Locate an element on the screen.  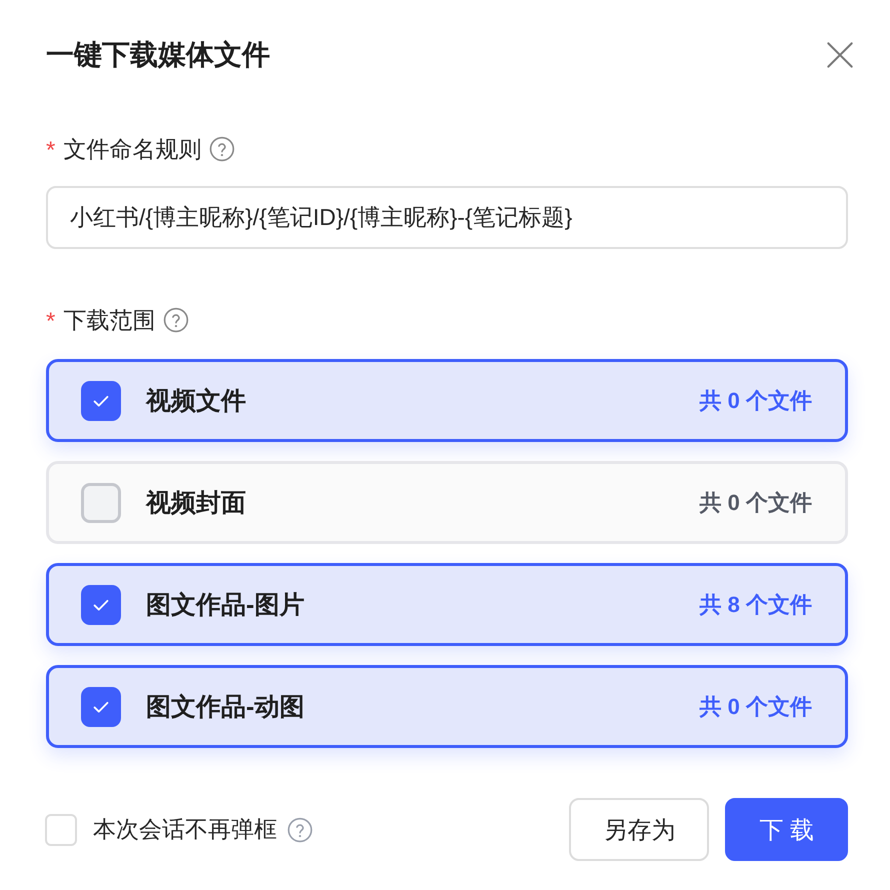
option-label: 图文作品-动图 is located at coordinates (226, 707).